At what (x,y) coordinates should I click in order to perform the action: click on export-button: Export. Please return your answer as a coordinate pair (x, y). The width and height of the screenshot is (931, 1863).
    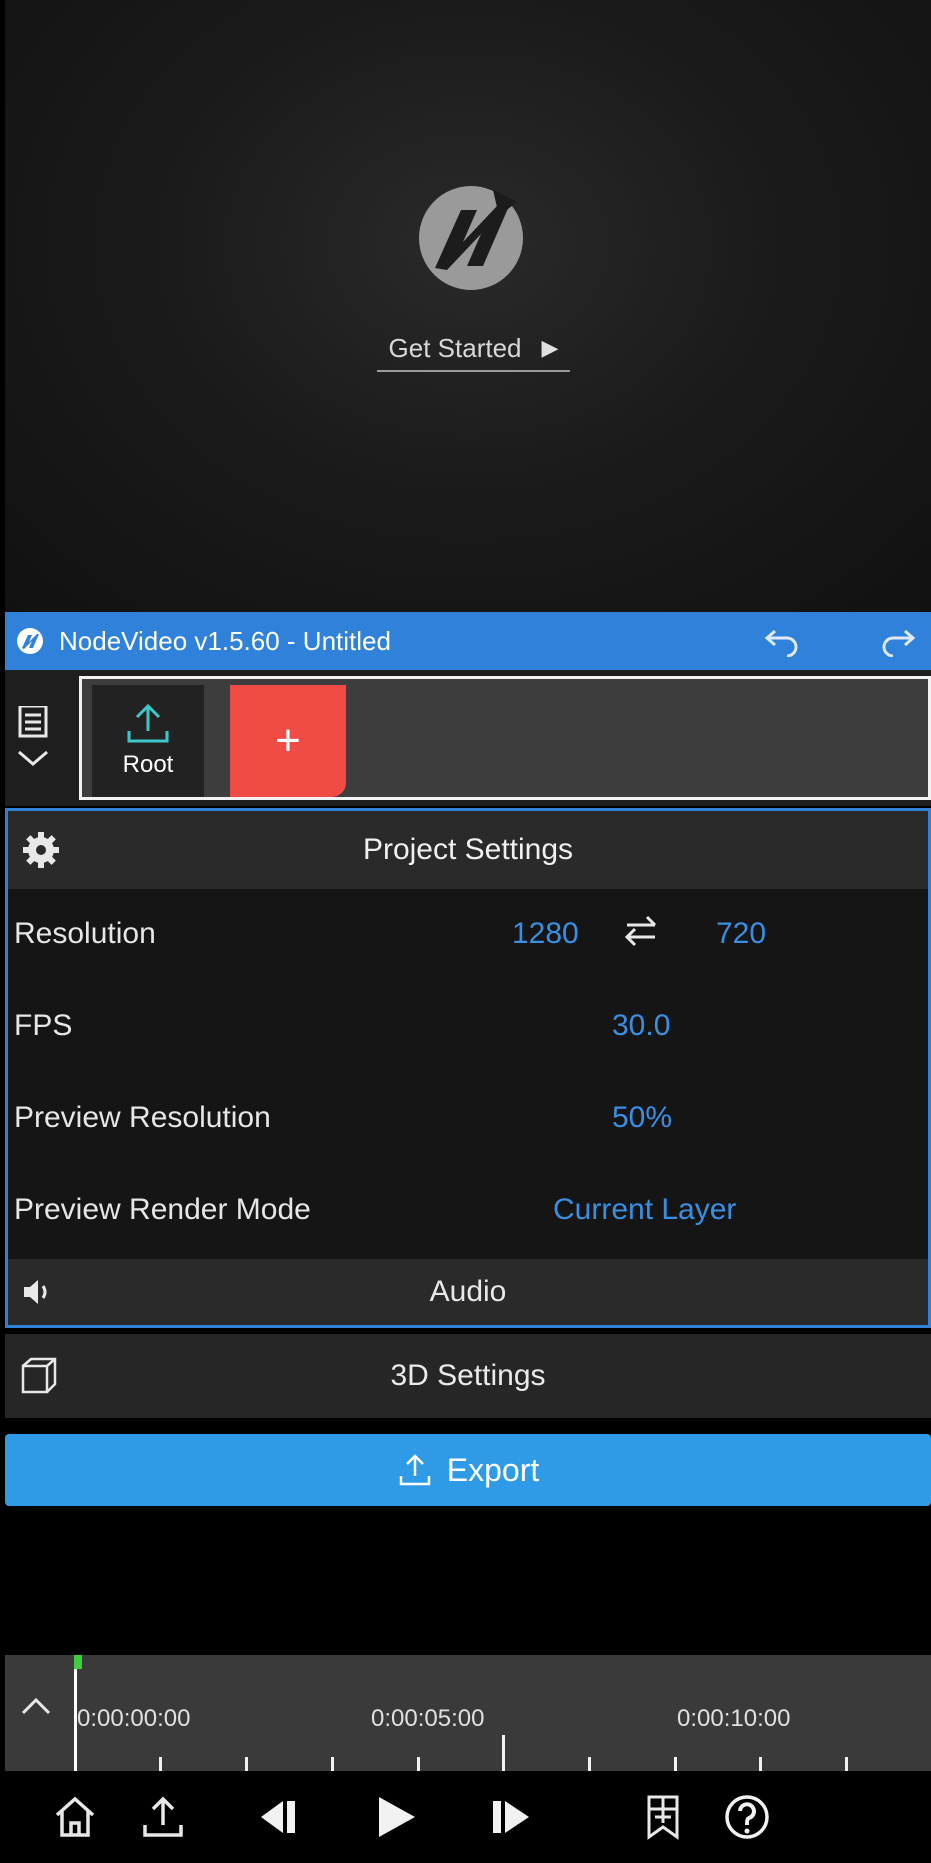
    Looking at the image, I should click on (468, 1470).